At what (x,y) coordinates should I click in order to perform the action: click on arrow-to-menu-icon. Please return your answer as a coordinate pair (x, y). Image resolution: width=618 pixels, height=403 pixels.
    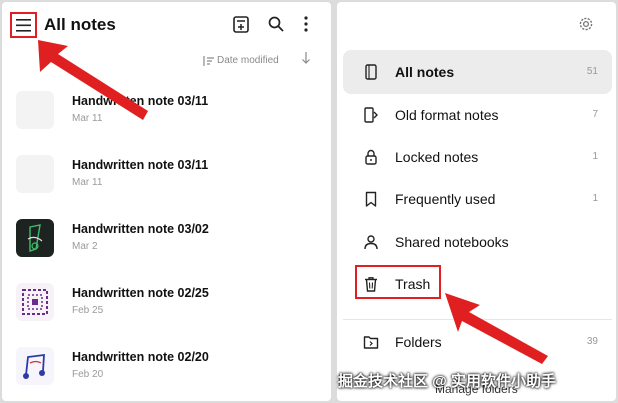
    Looking at the image, I should click on (93, 80).